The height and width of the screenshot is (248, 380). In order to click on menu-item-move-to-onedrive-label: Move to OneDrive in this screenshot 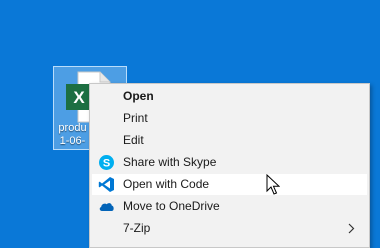, I will do `click(171, 206)`.